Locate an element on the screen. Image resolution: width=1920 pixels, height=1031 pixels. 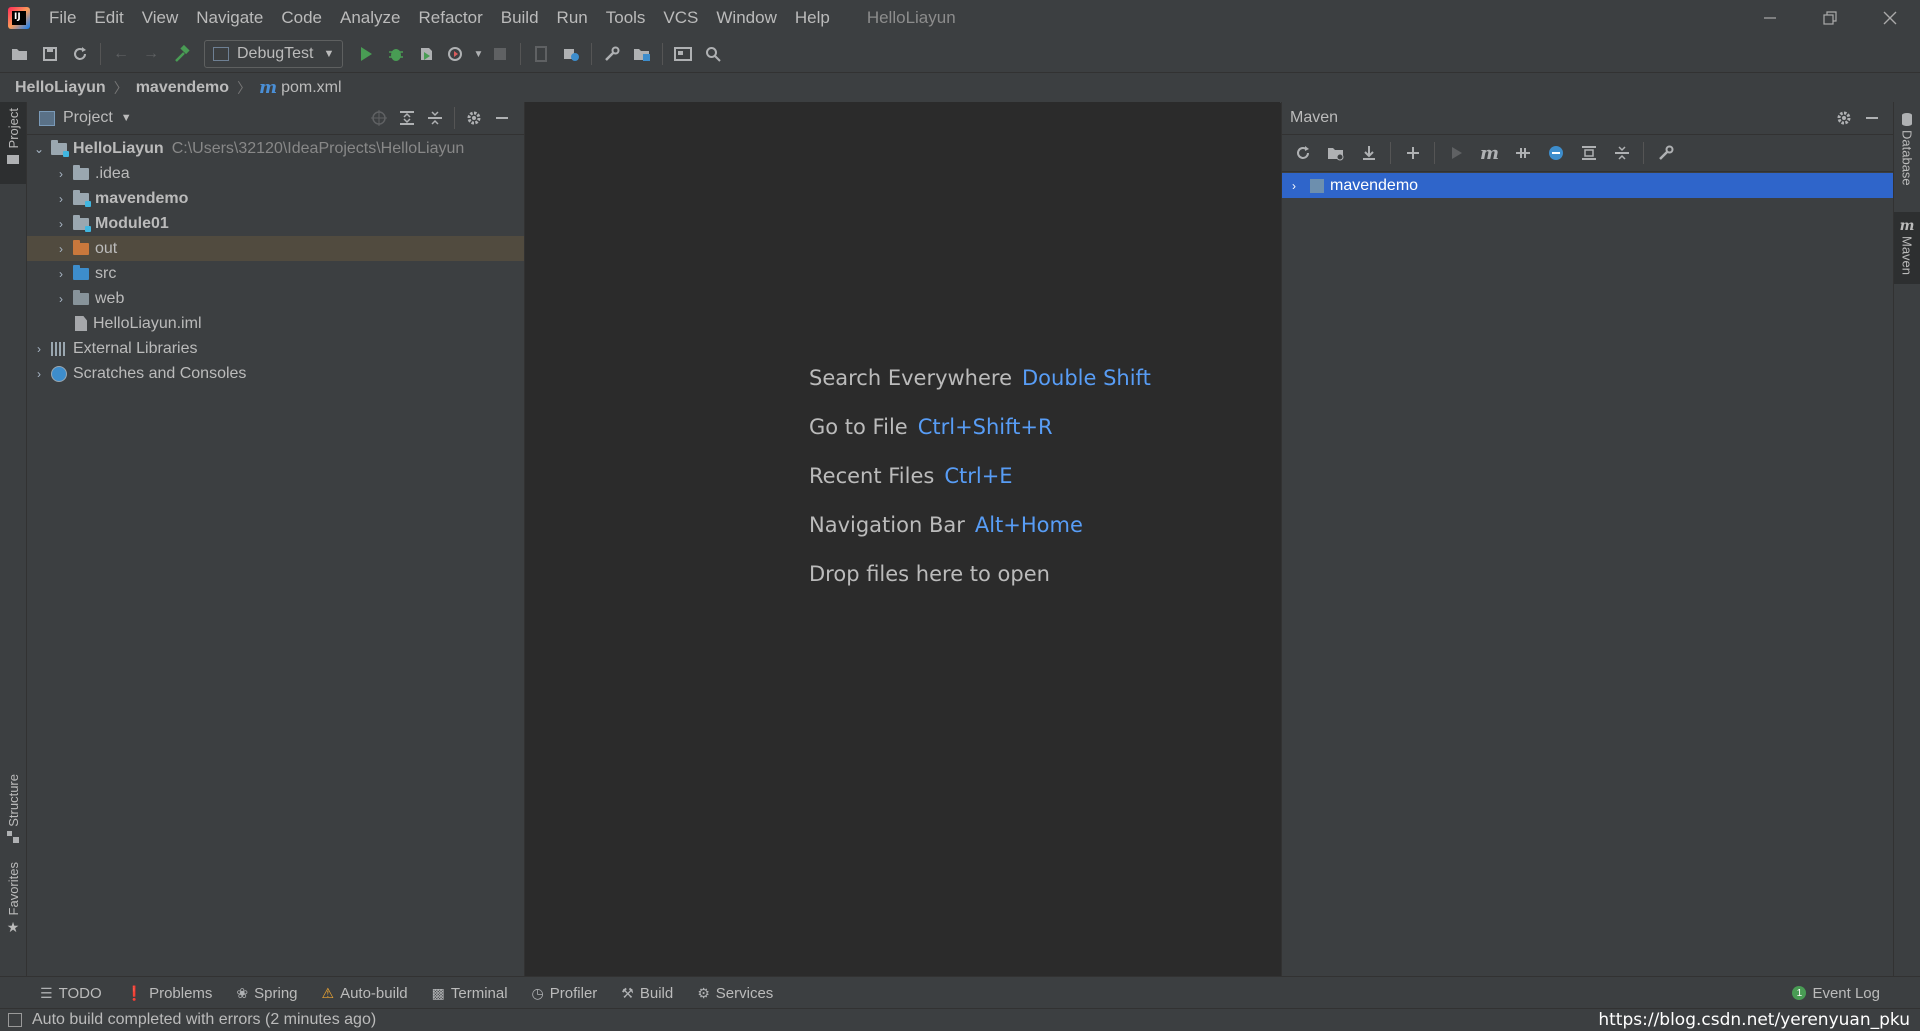
run-icon is located at coordinates (366, 54).